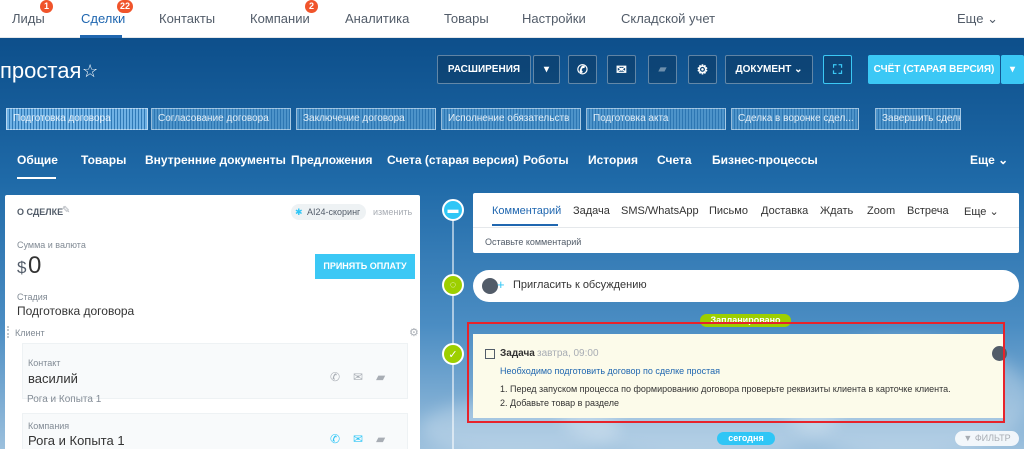 The width and height of the screenshot is (1024, 449). Describe the element at coordinates (358, 377) in the screenshot. I see `contact-mail-icon: ✉` at that location.